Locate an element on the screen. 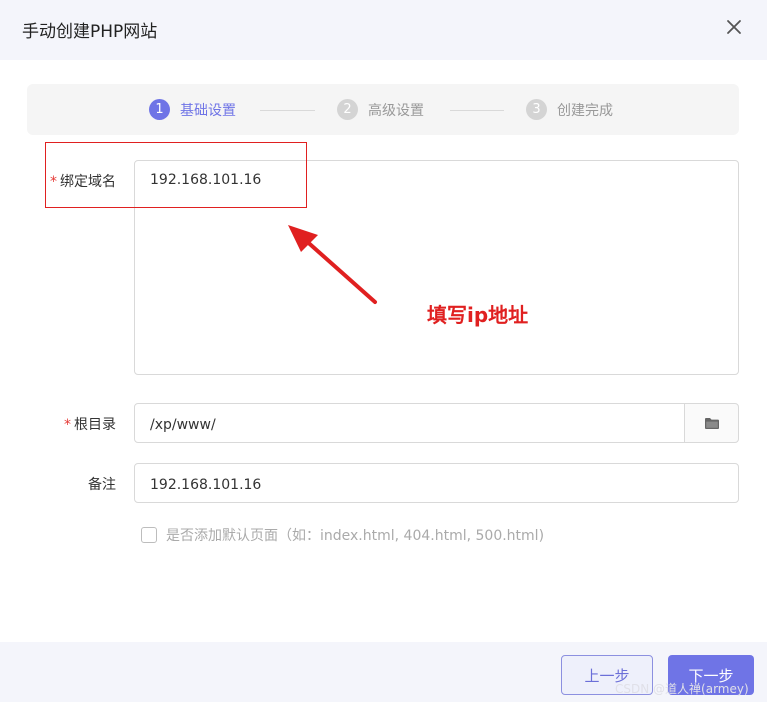 The image size is (767, 702). watermark: CSDN @道人禅(armey) is located at coordinates (682, 689).